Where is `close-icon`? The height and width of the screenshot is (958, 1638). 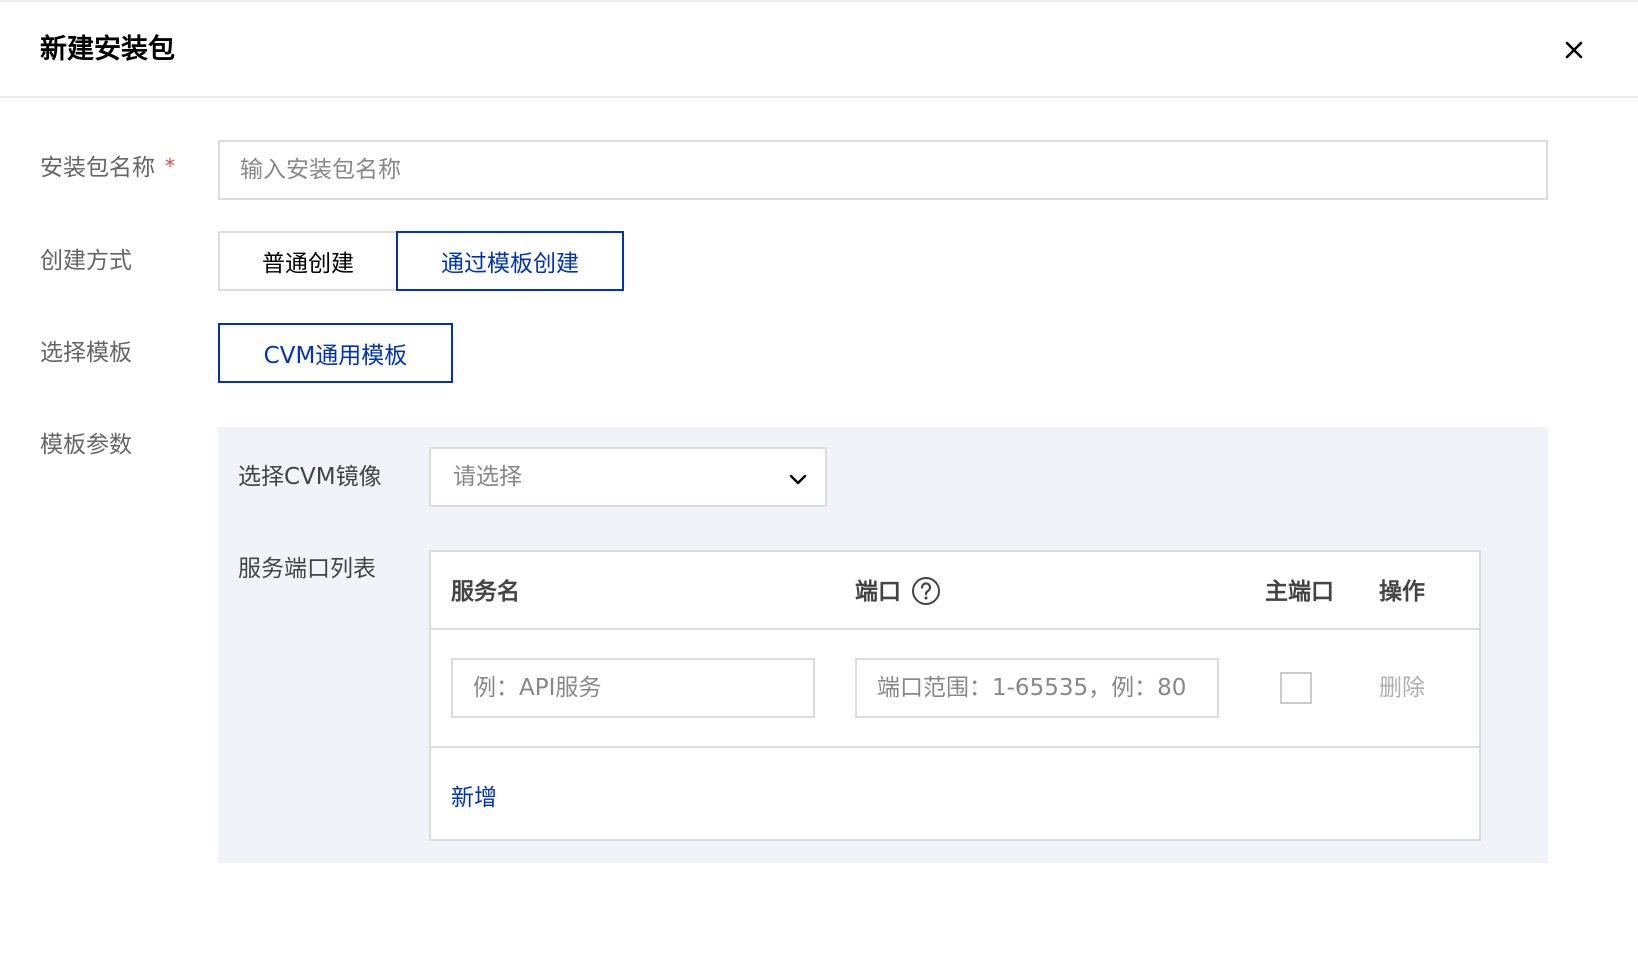 close-icon is located at coordinates (1574, 50).